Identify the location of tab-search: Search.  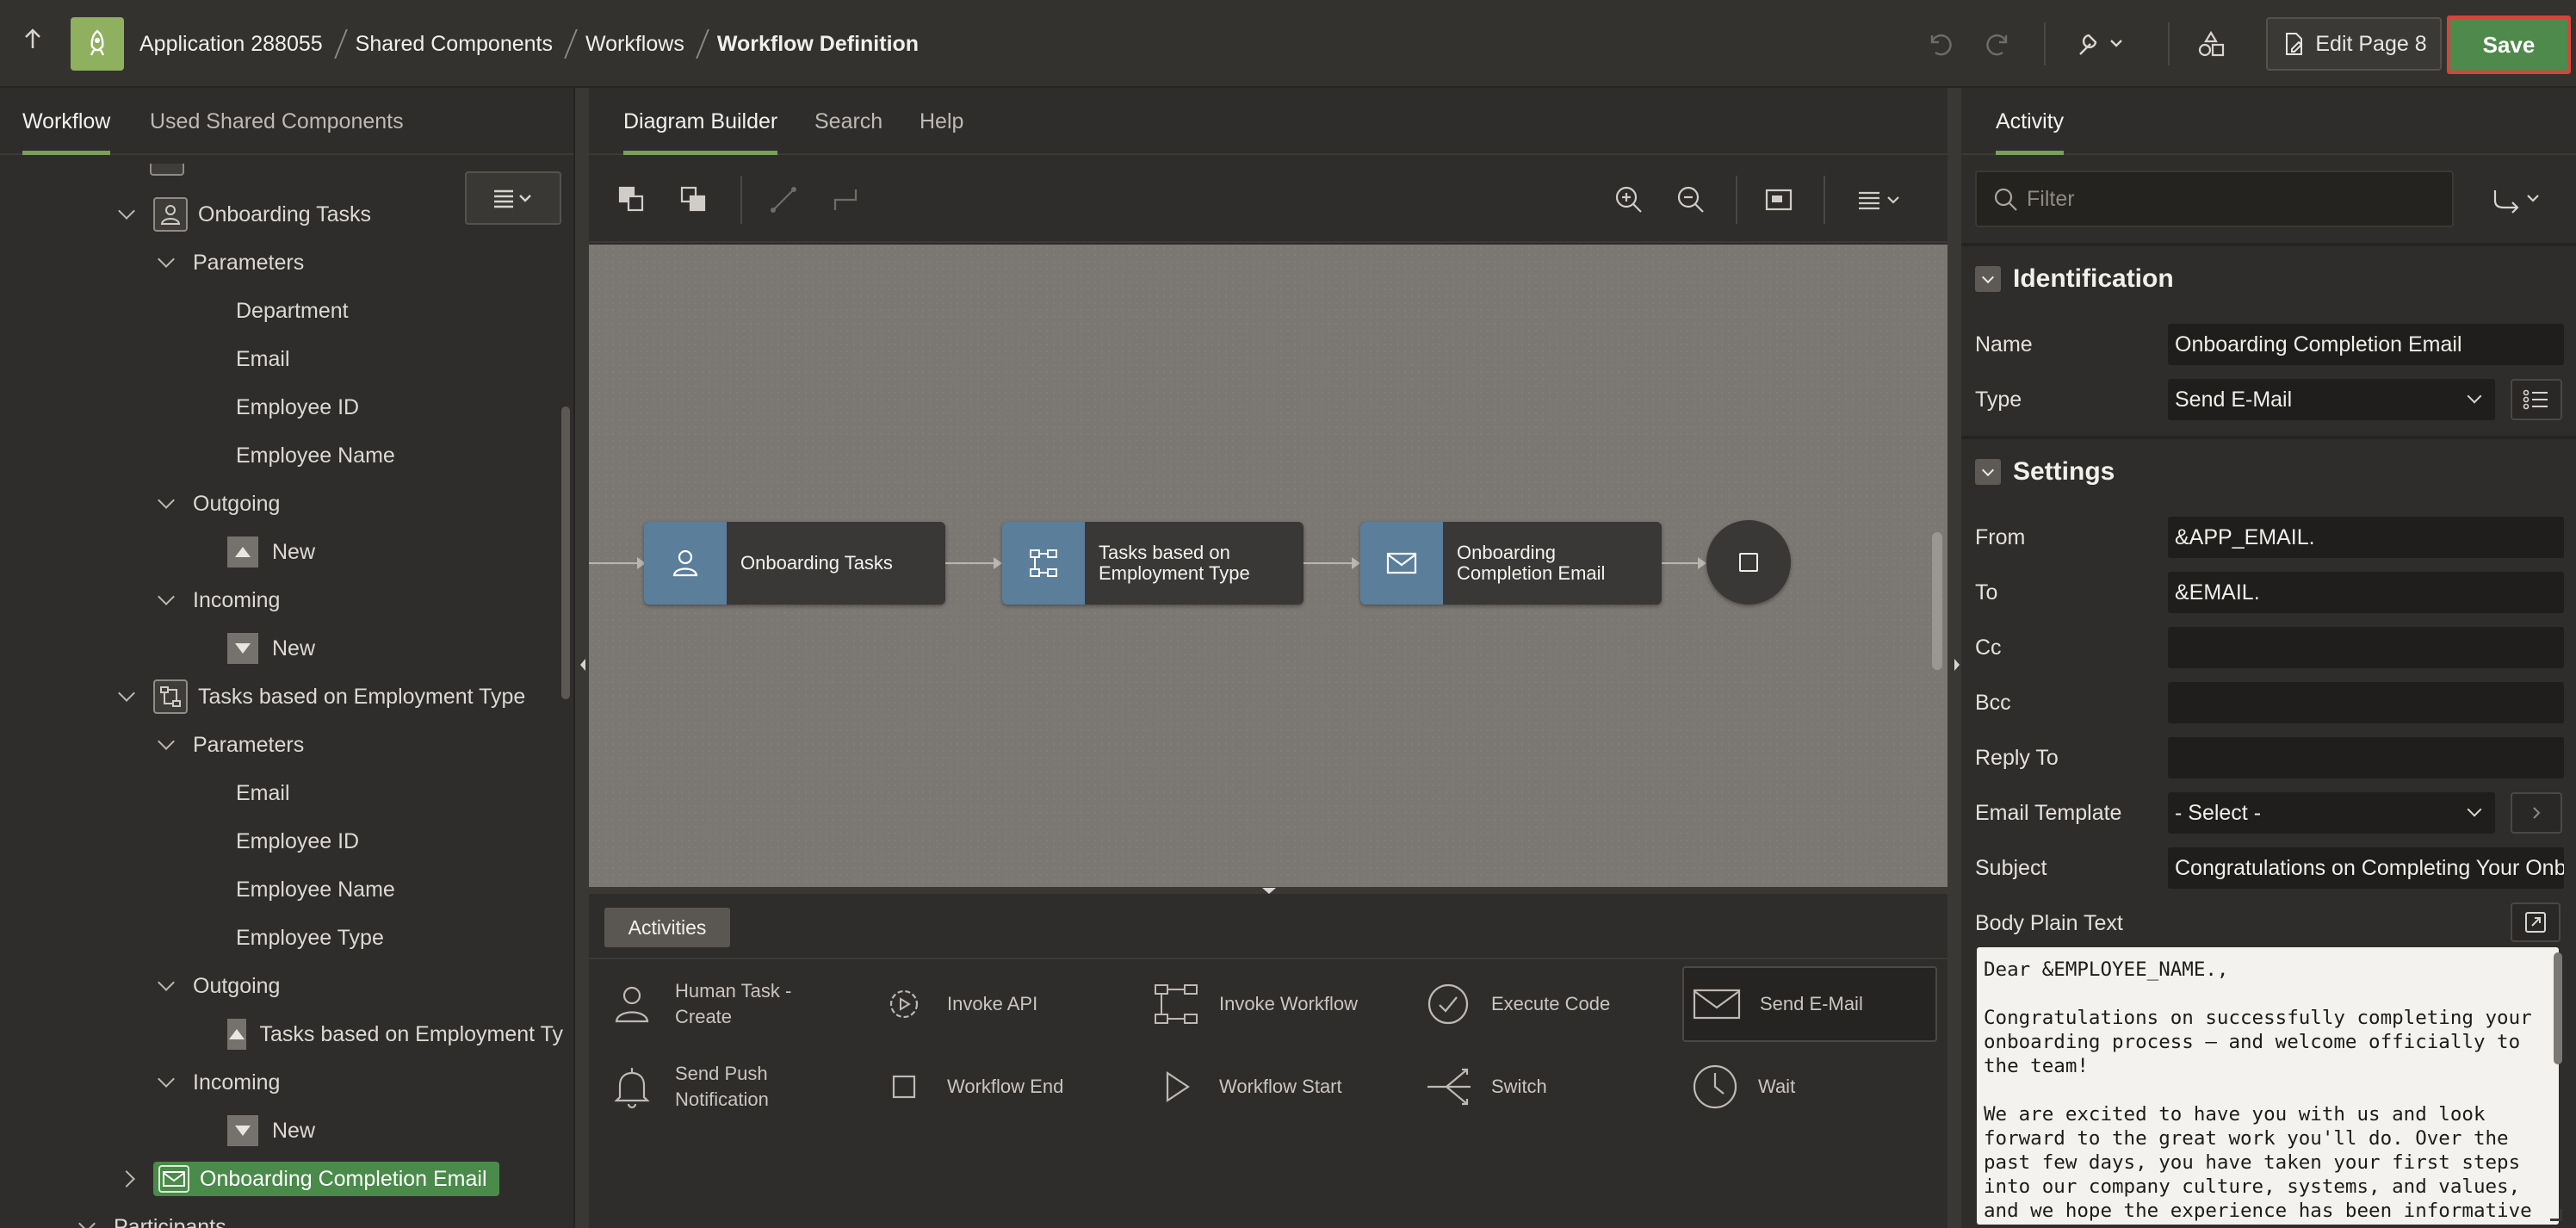
(848, 122).